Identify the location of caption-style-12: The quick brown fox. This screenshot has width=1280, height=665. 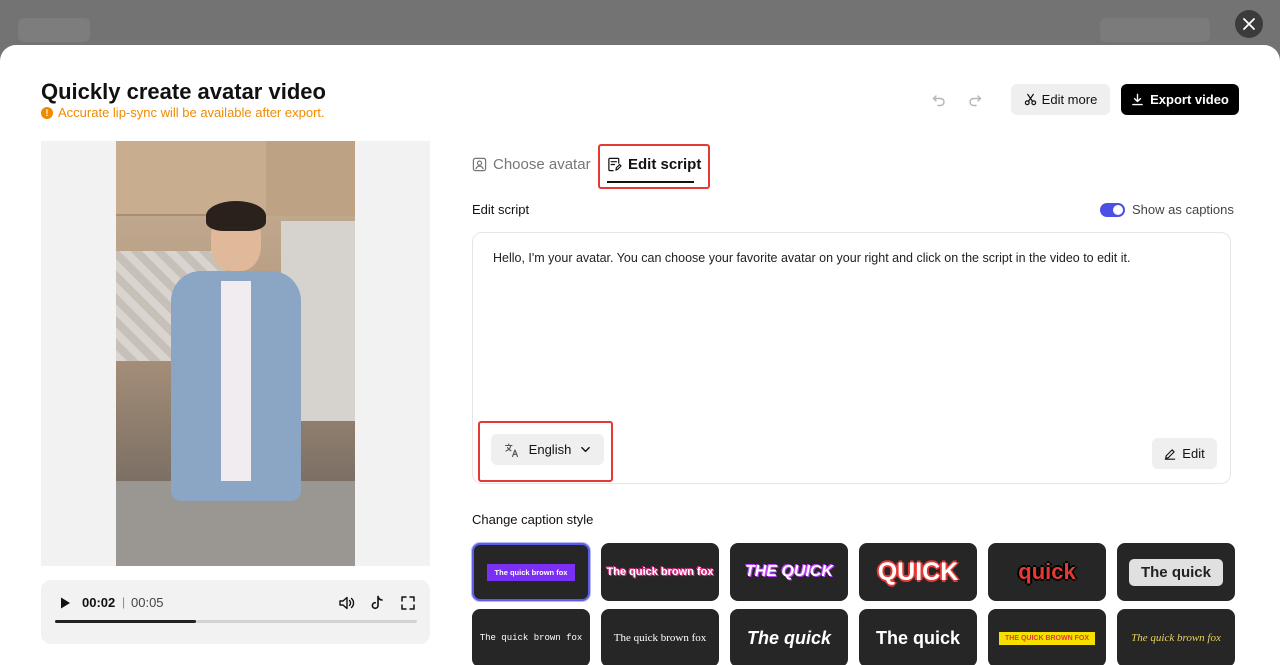
(1176, 637).